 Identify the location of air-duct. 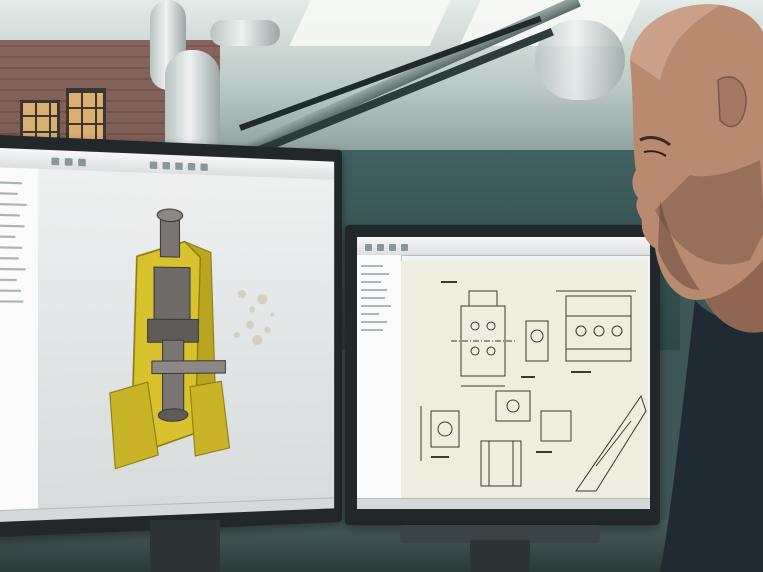
(245, 33).